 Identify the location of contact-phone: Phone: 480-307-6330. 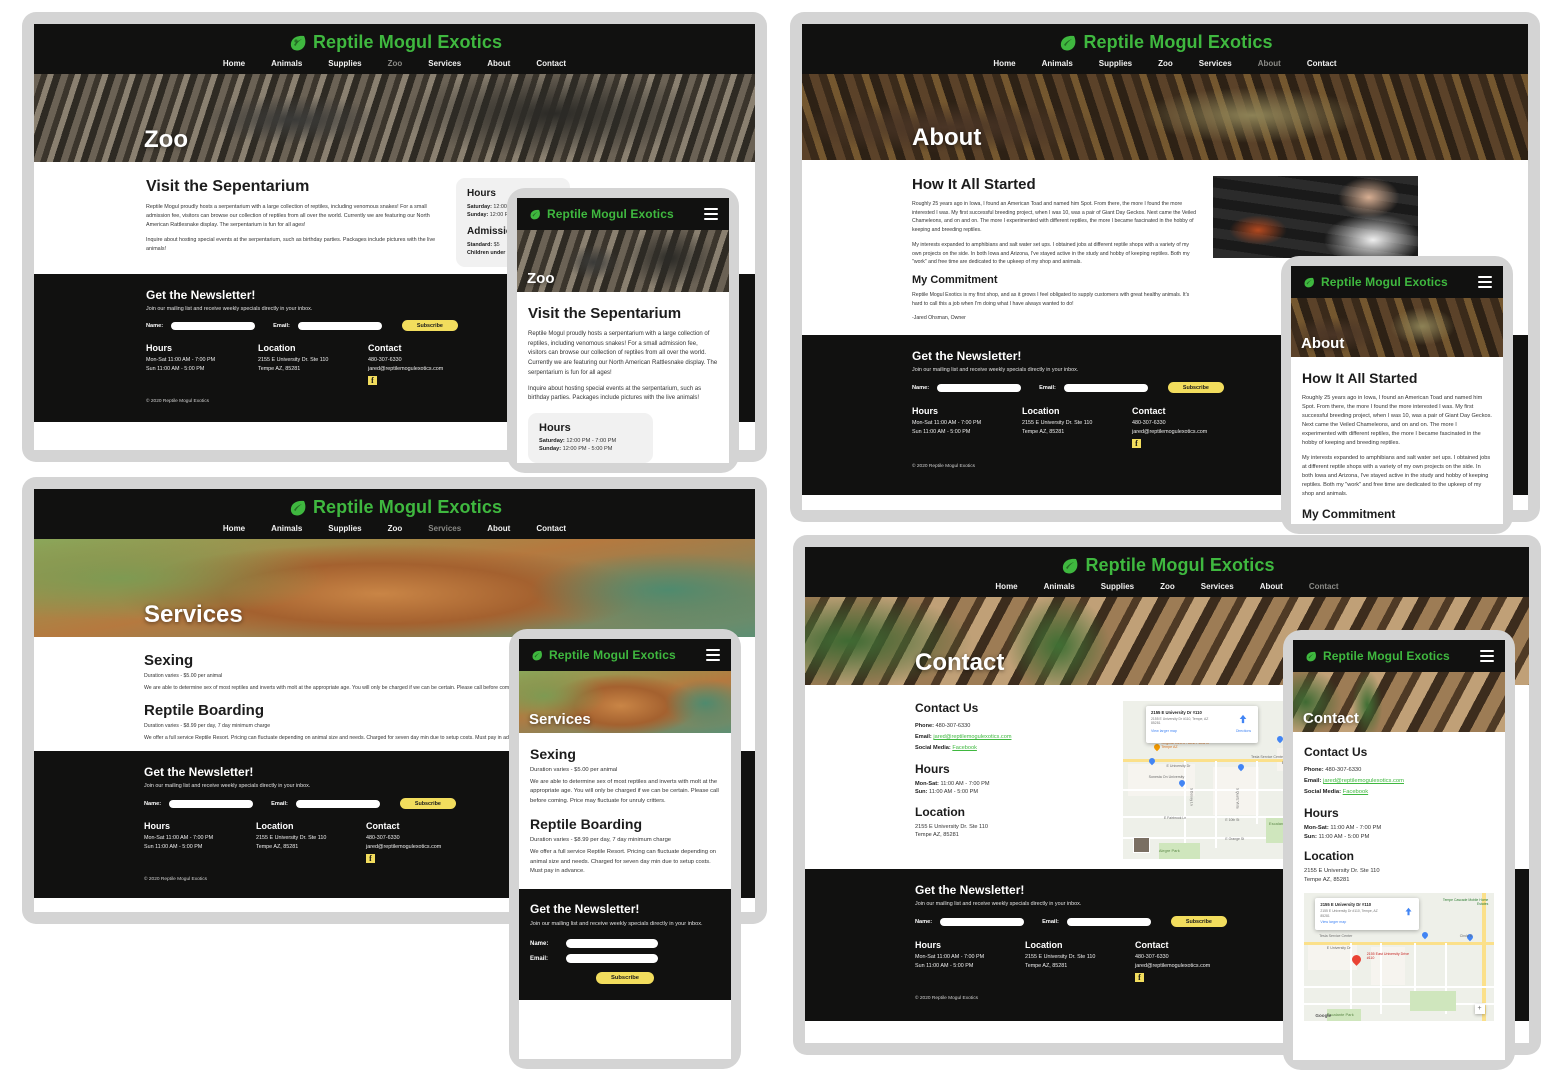
(1399, 770).